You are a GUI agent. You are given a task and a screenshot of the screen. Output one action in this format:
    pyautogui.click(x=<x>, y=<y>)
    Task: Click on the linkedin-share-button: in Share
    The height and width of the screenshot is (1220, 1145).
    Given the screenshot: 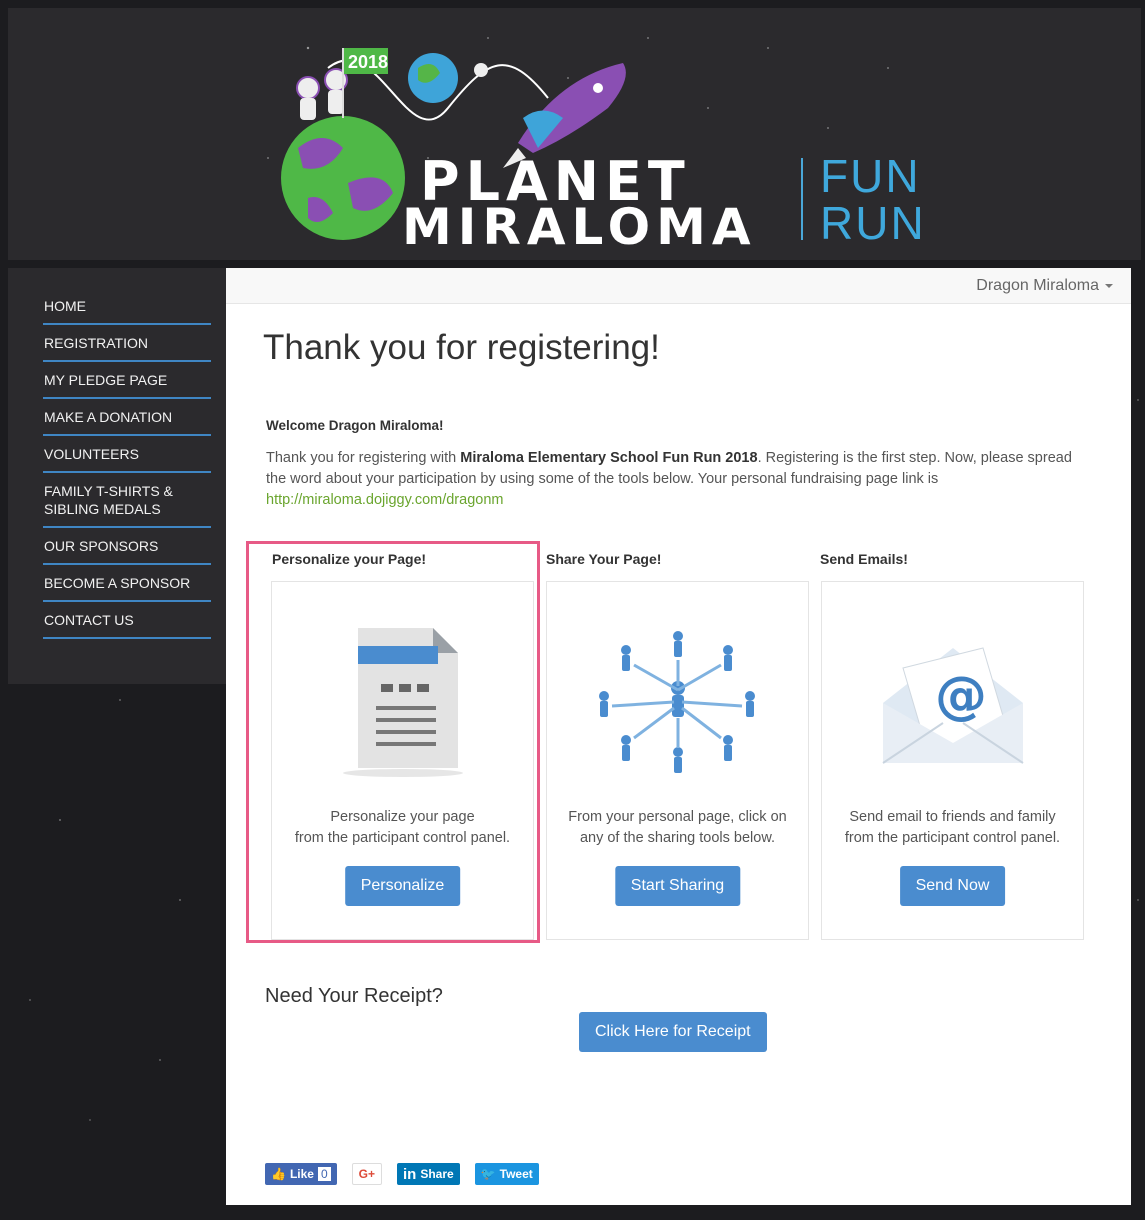 What is the action you would take?
    pyautogui.click(x=428, y=1174)
    